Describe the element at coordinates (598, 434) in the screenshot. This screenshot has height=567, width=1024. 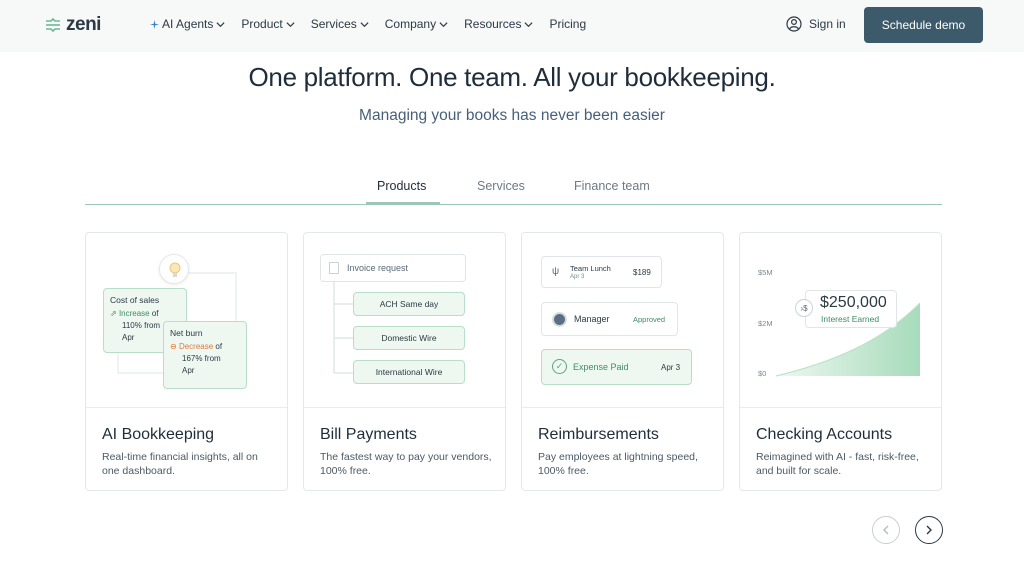
I see `card-title: Reimbursements` at that location.